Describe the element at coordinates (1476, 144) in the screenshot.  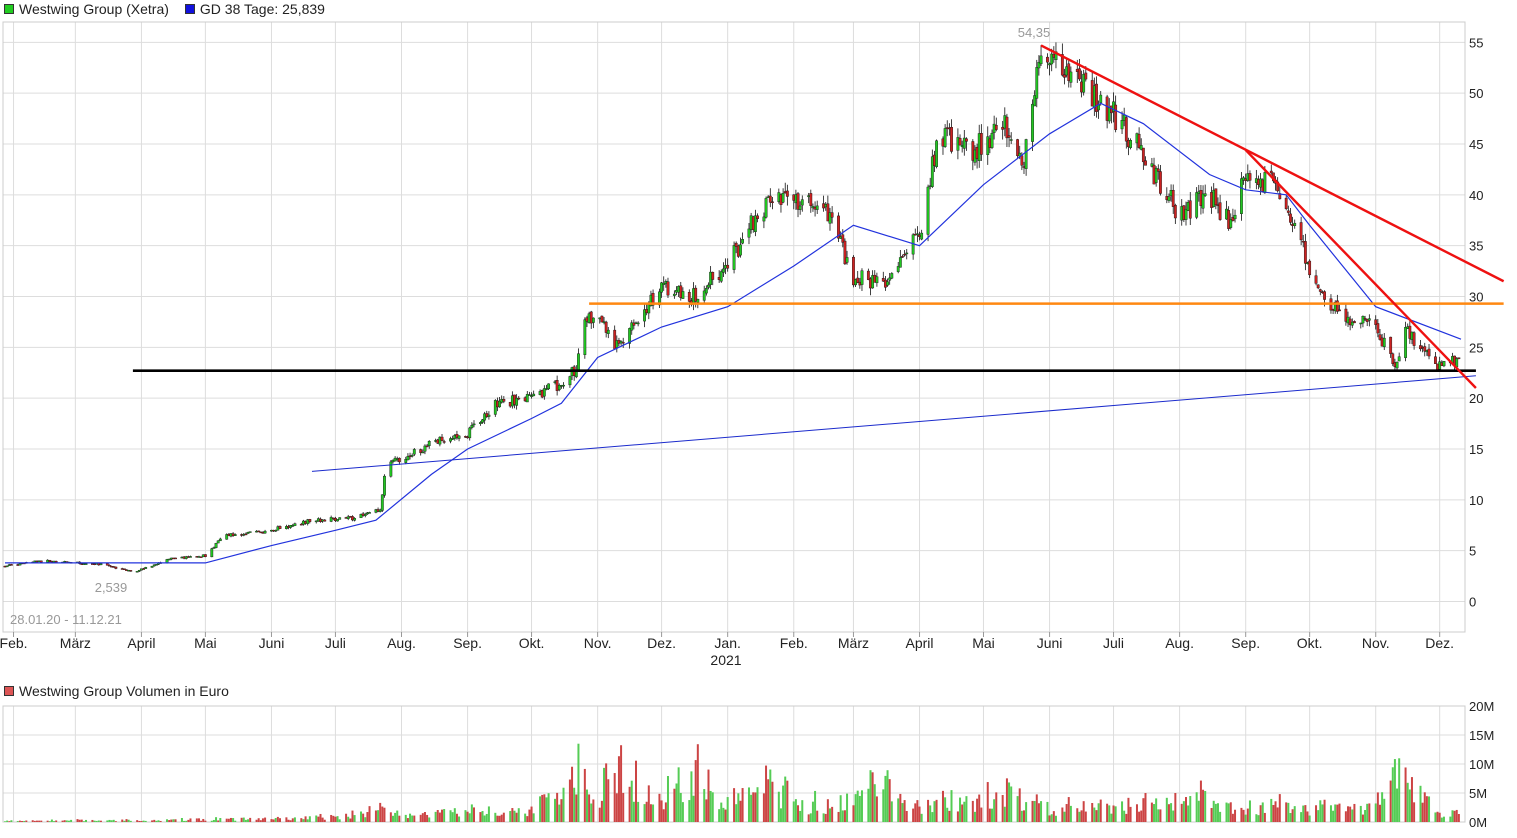
I see `price-y-tick-label: 45` at that location.